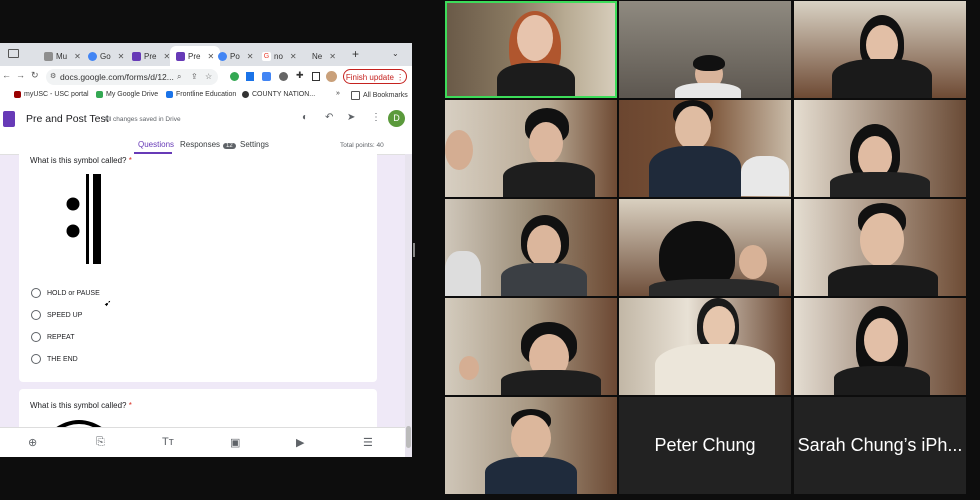  I want to click on browser-tab-bar: Mu ✕ Go ✕ Pre ✕ Pre ✕ Po ✕ Gno ✕ Ne ✕ + ⌄, so click(206, 54).